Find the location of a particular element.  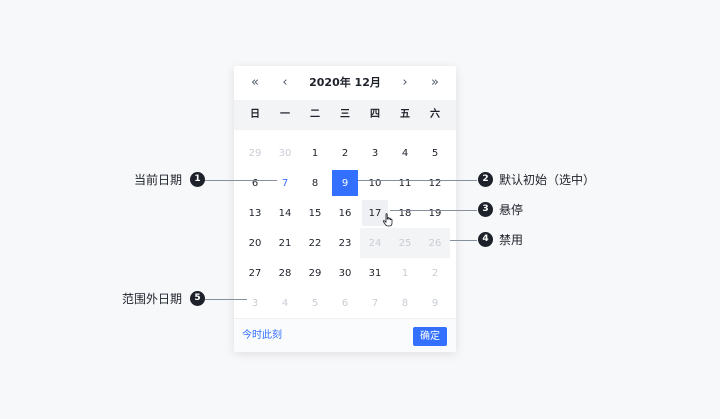

callout-label-disabled: 禁用 is located at coordinates (511, 240).